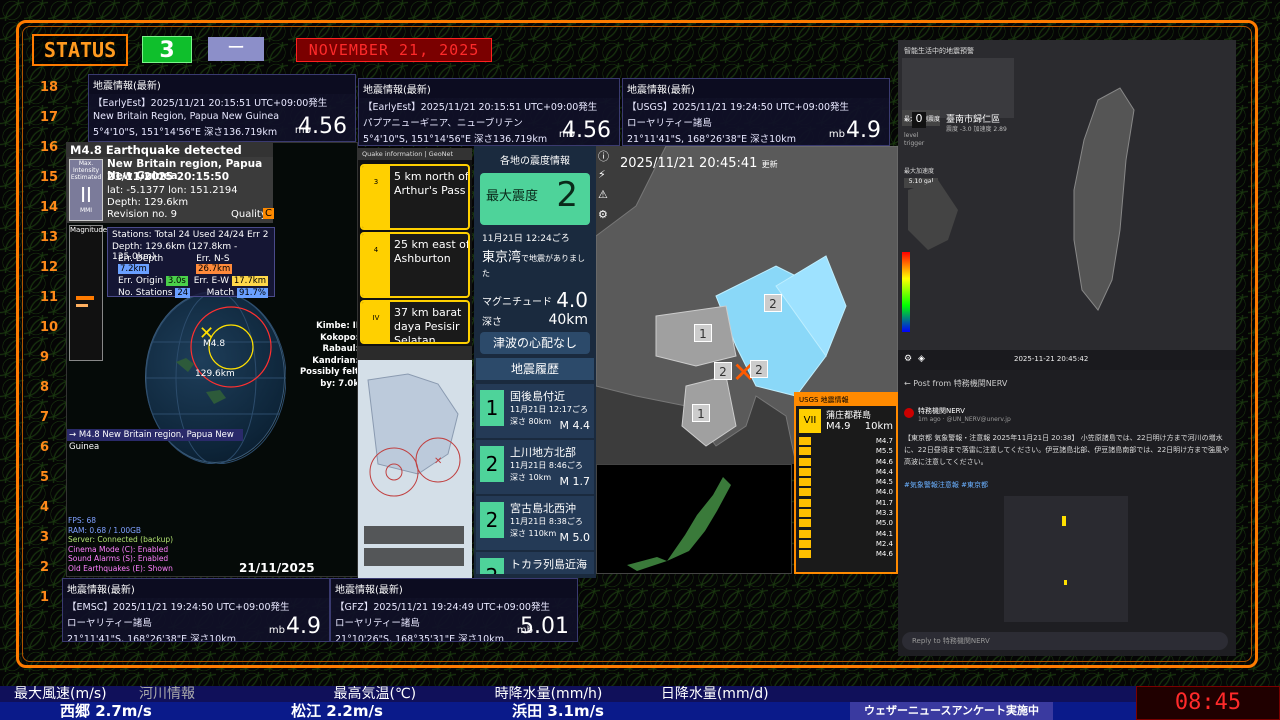 The image size is (1280, 720). I want to click on history-item: 1 国後島付近 11月21日 12:17ごろ 深さ 80km M 4.4, so click(535, 411).